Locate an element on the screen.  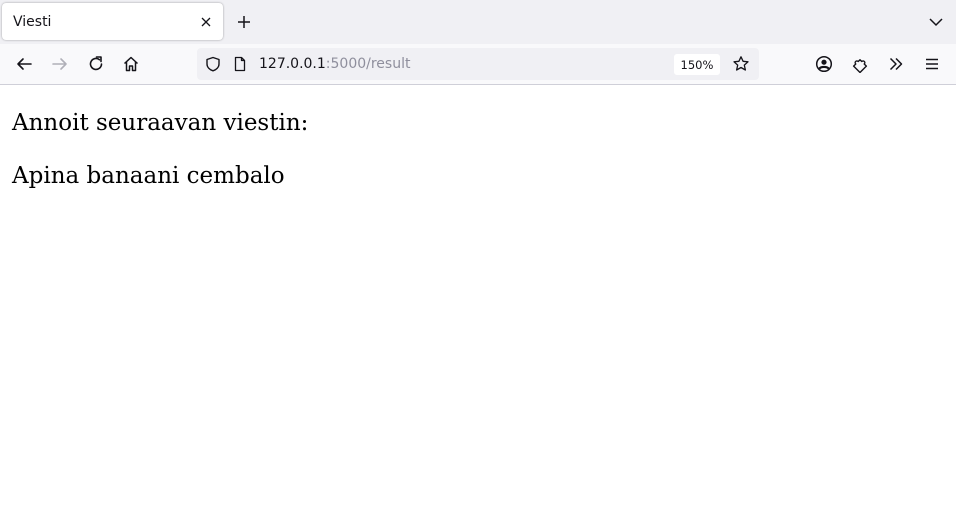
reload-button is located at coordinates (96, 64).